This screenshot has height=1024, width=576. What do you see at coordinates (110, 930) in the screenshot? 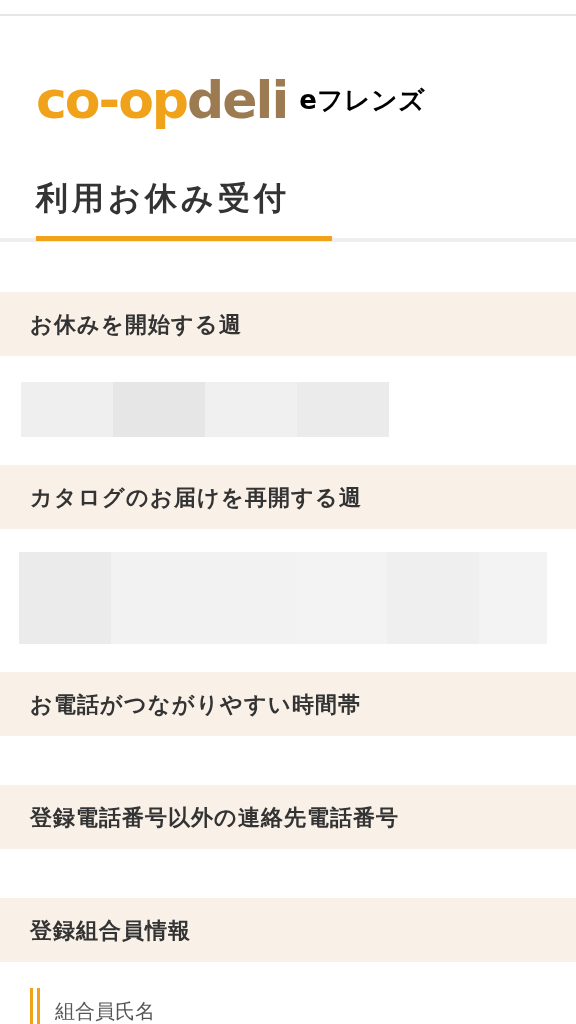
I see `section-heading: 登録組合員情報` at bounding box center [110, 930].